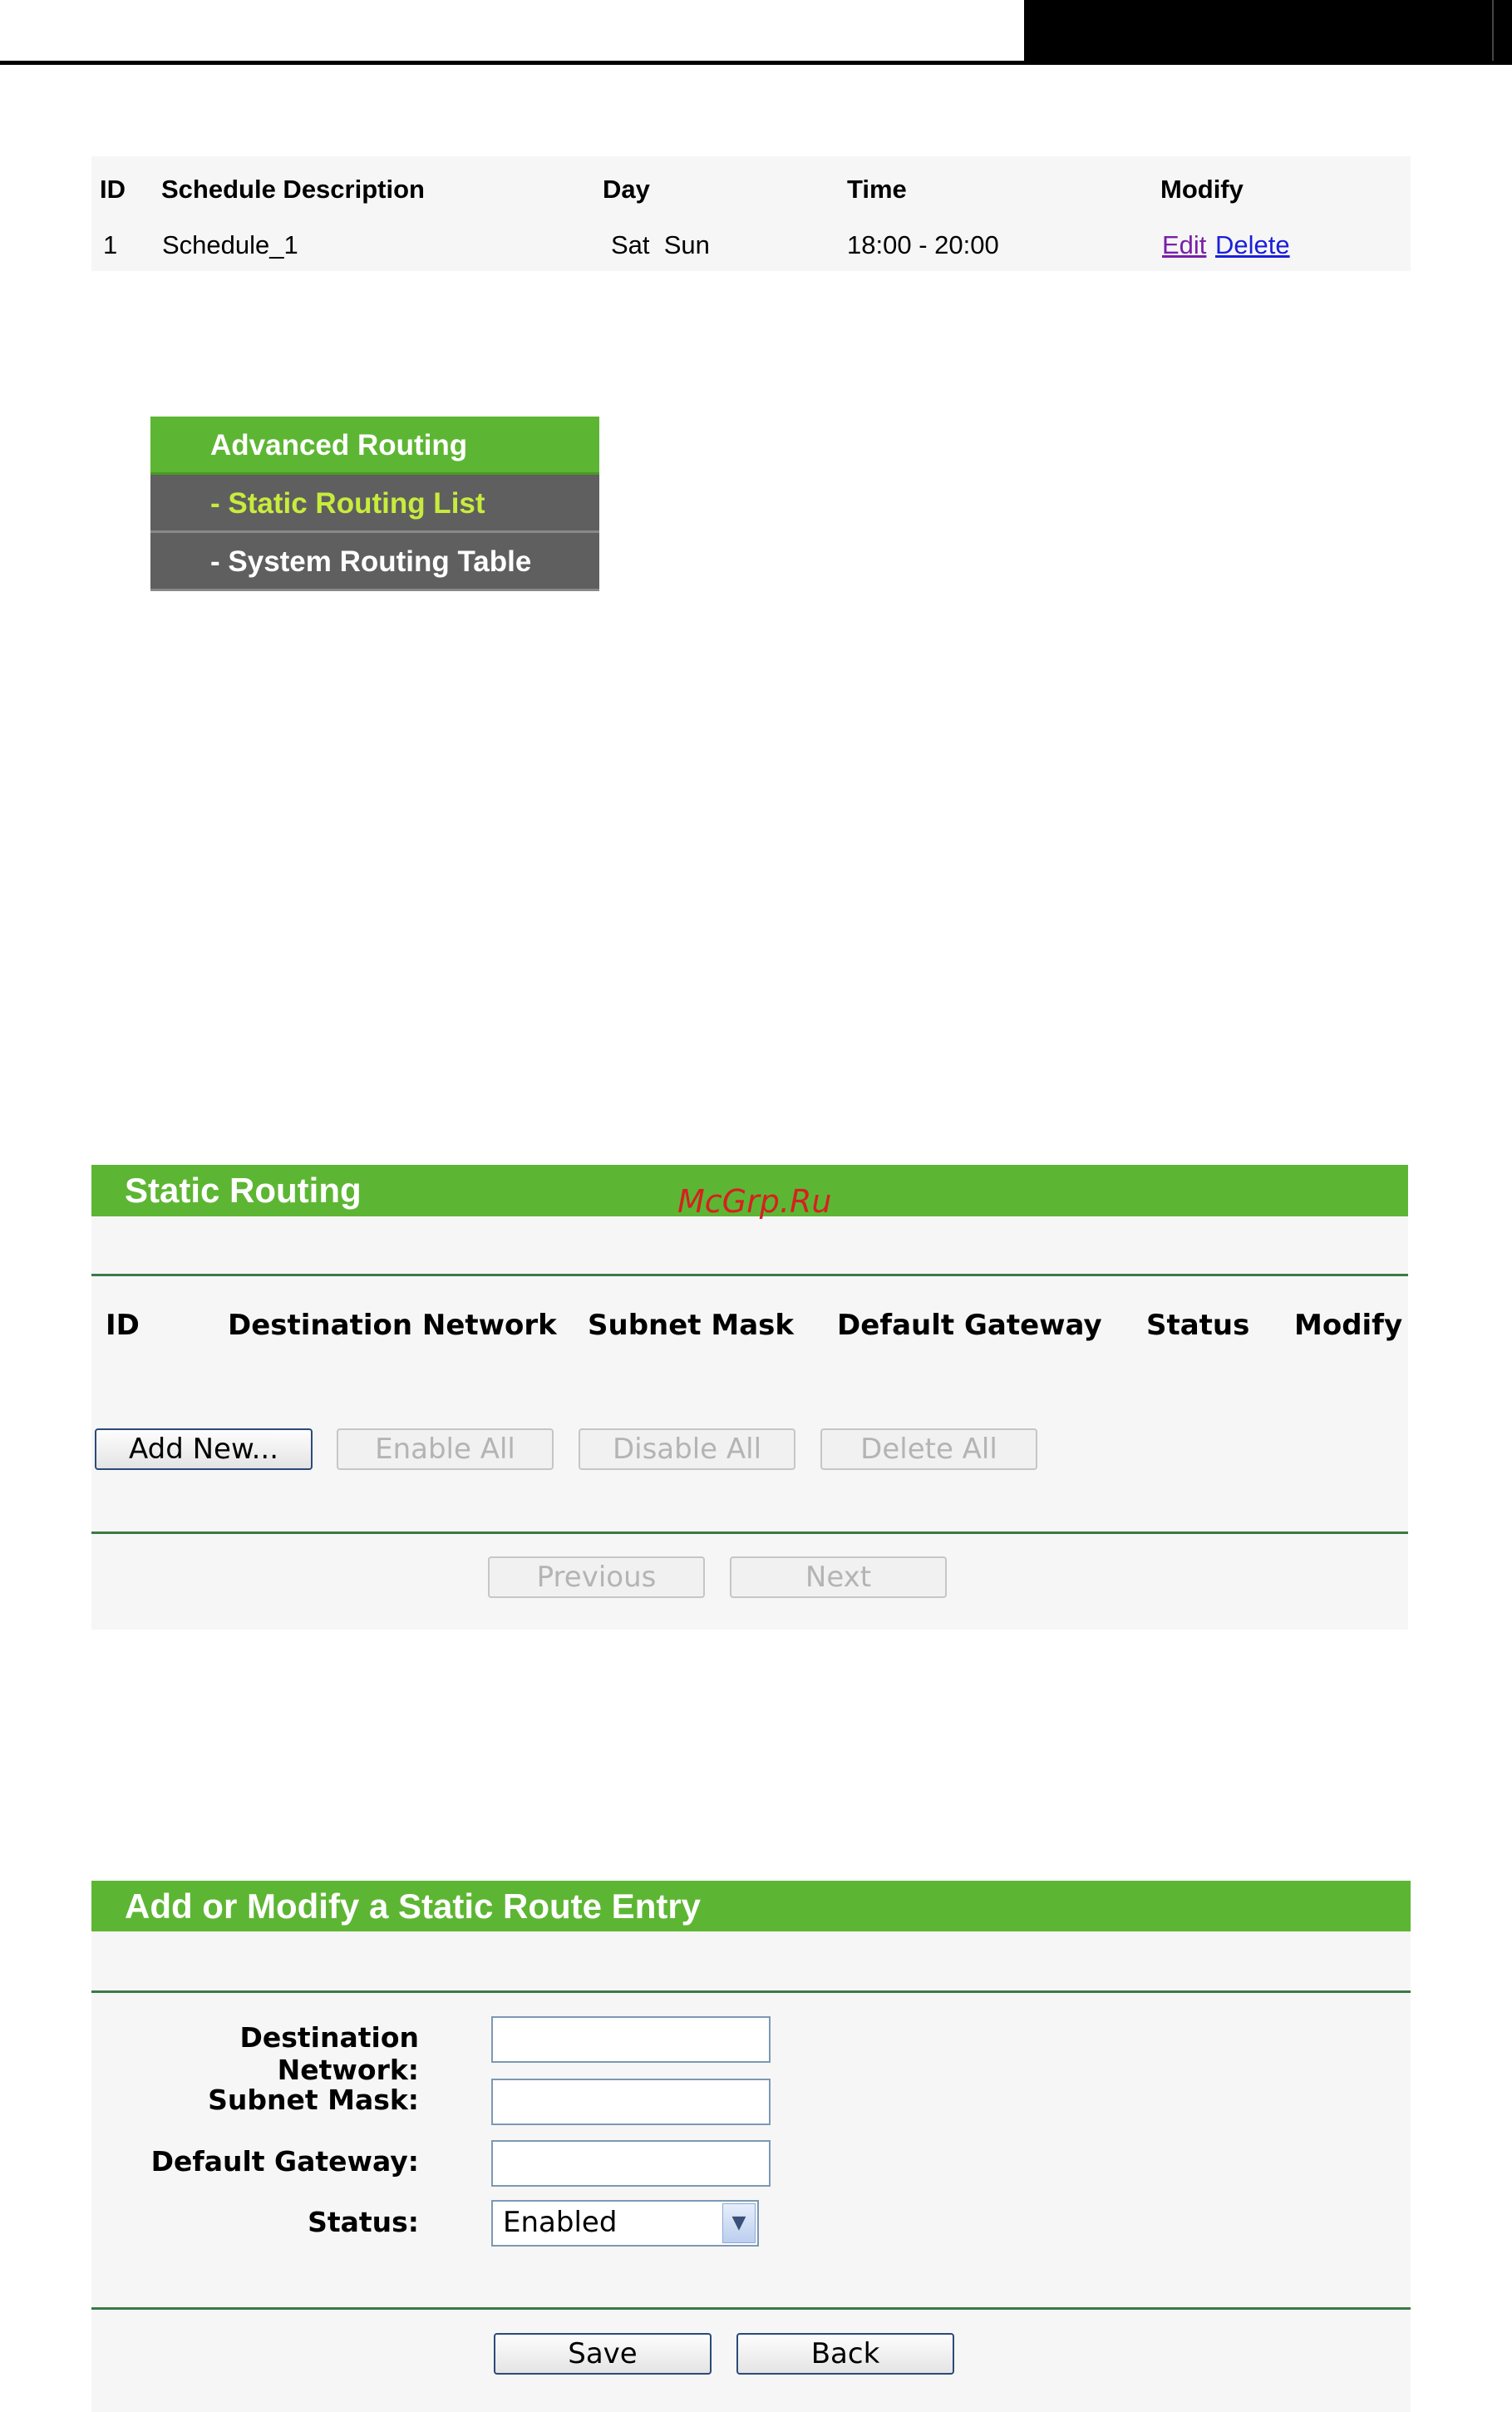 The image size is (1512, 2412). Describe the element at coordinates (293, 189) in the screenshot. I see `schedule-header-description: Schedule Description` at that location.